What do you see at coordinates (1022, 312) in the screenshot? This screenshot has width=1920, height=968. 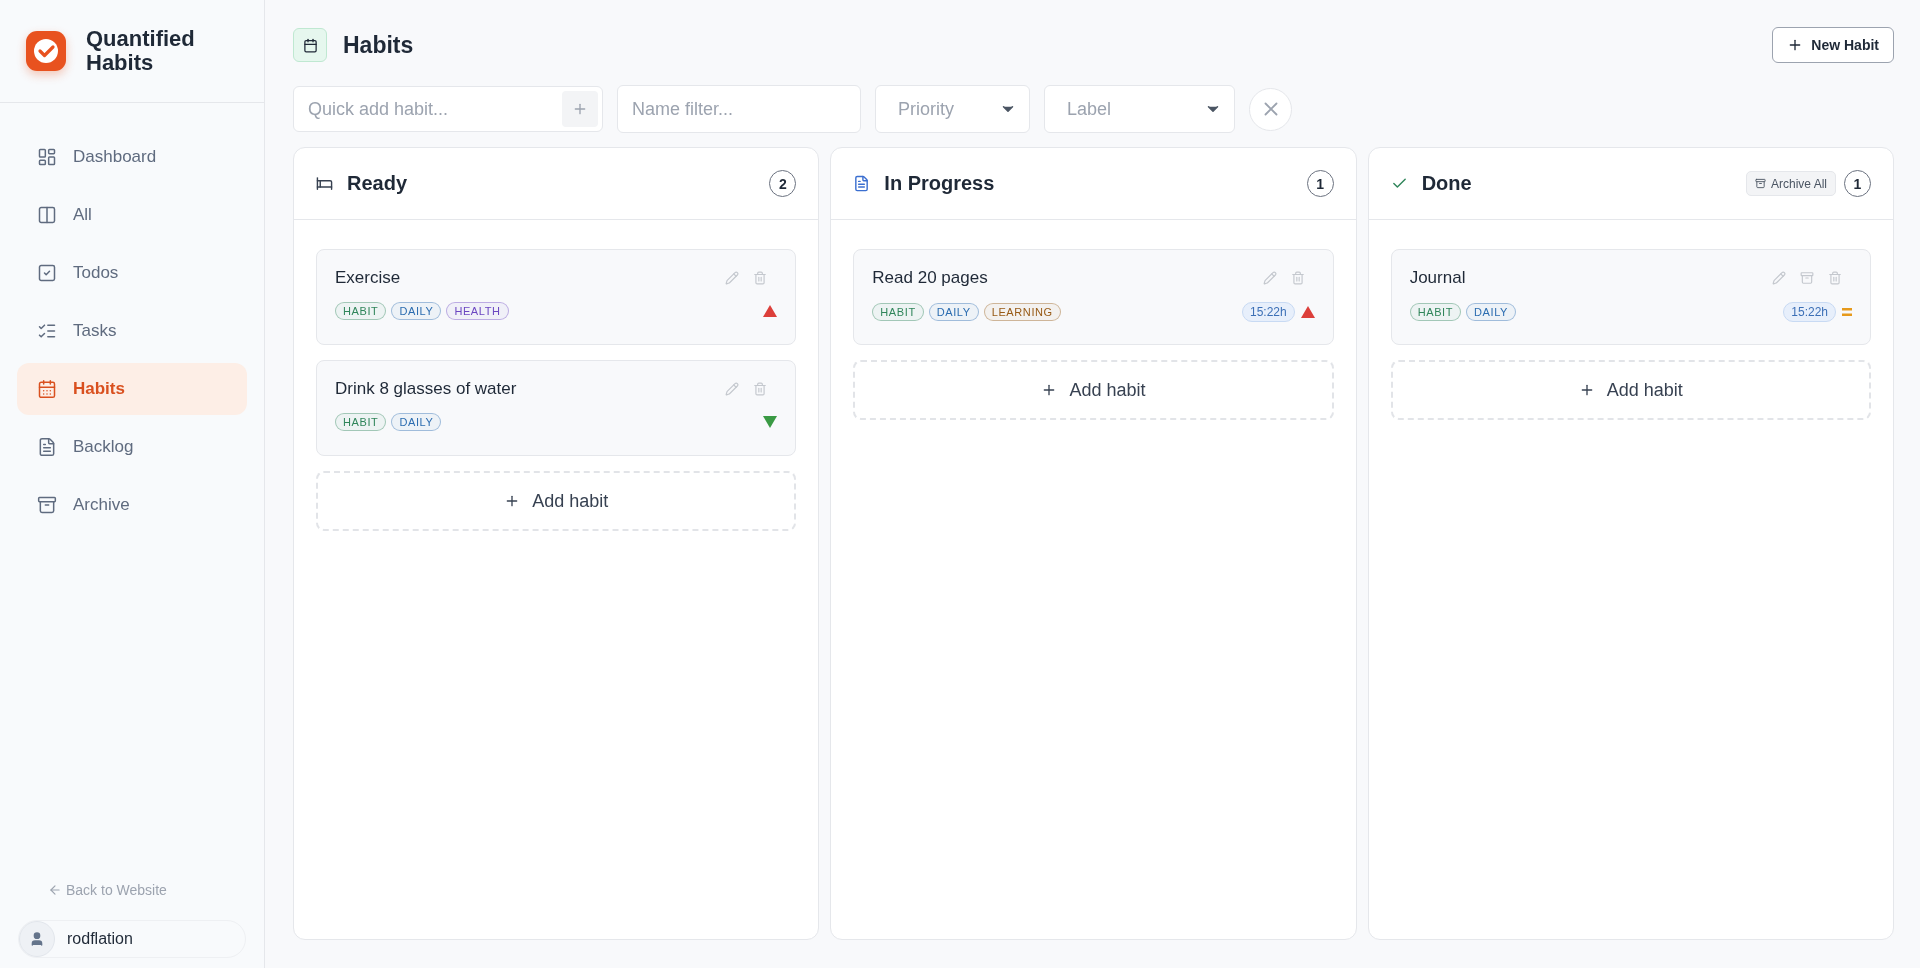 I see `tag: LEARNING` at bounding box center [1022, 312].